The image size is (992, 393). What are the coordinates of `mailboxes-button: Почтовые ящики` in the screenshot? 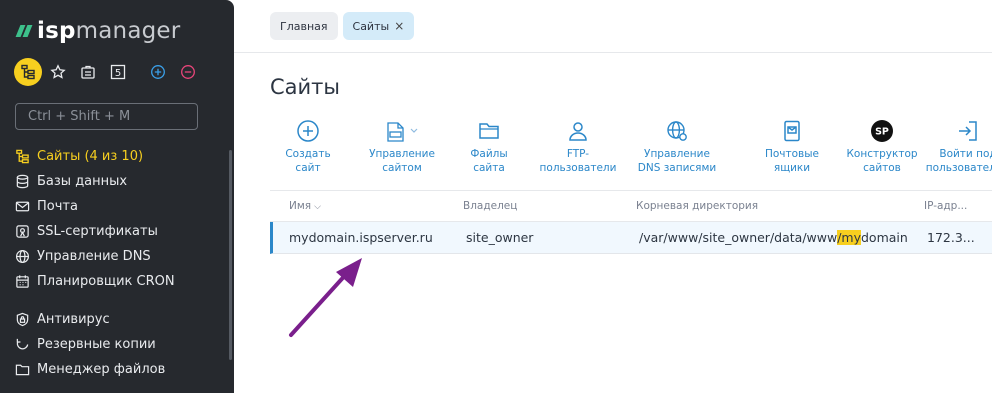 It's located at (792, 146).